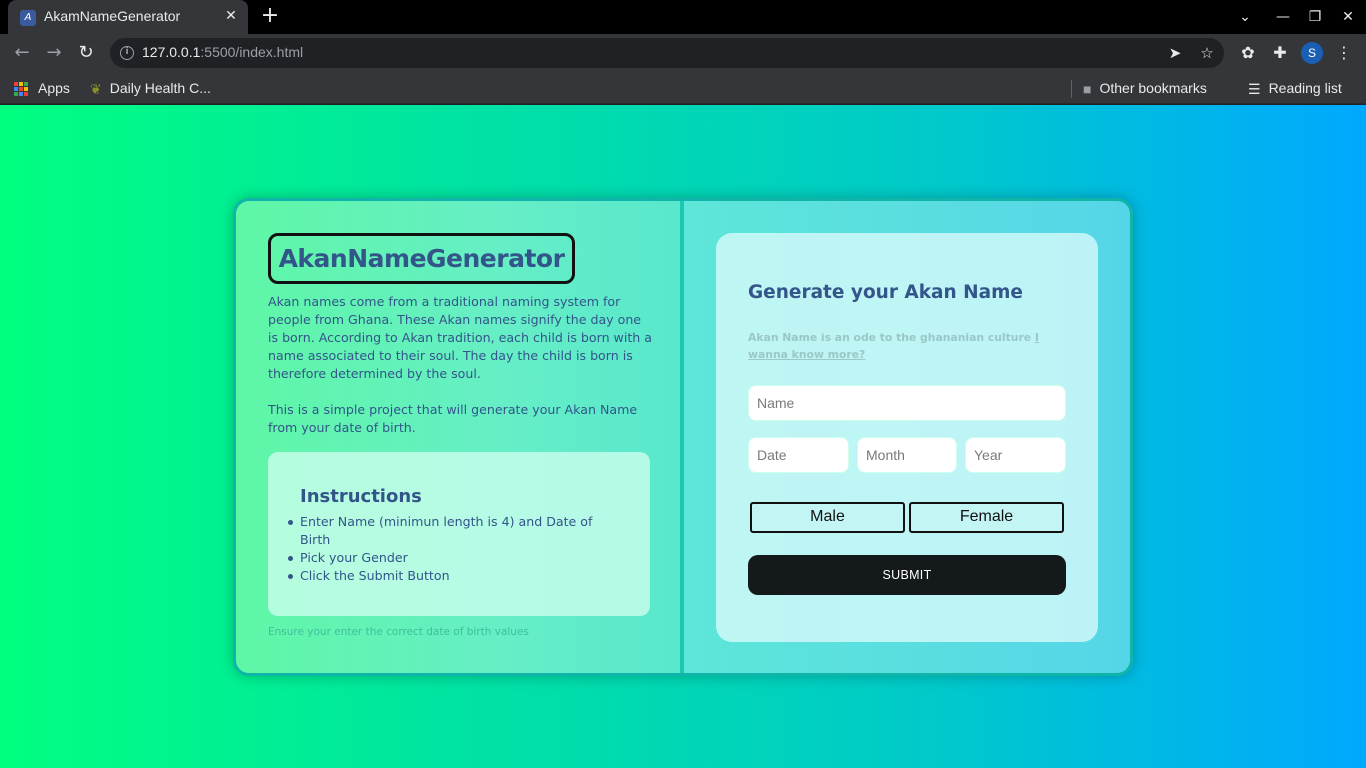  Describe the element at coordinates (1207, 53) in the screenshot. I see `bookmark-star-icon: ☆` at that location.